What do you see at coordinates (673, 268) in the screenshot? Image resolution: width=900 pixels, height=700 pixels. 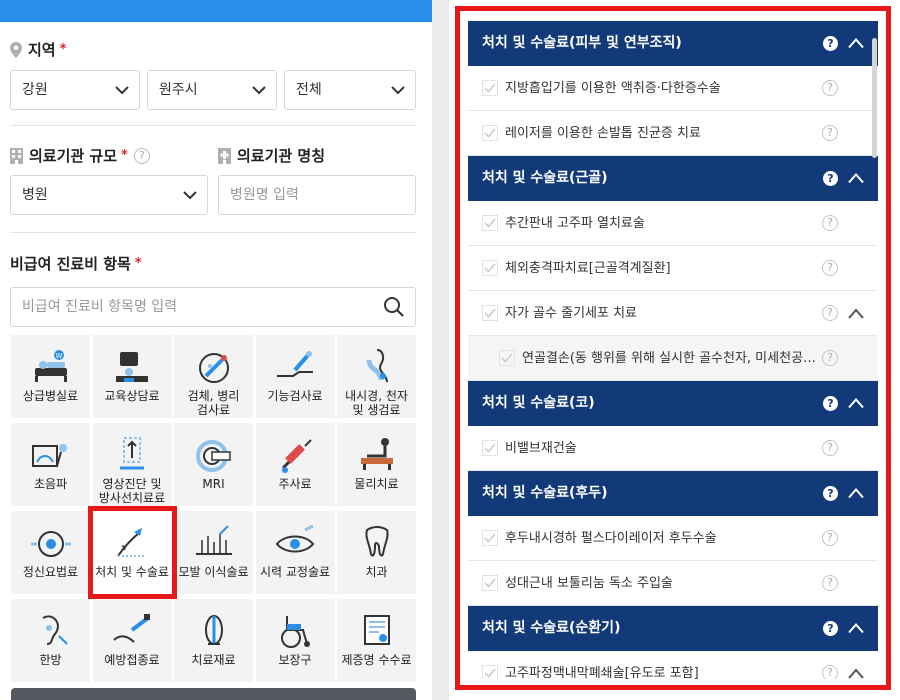 I see `procedure-item: 체외충격파치료[근골격계질환]?` at bounding box center [673, 268].